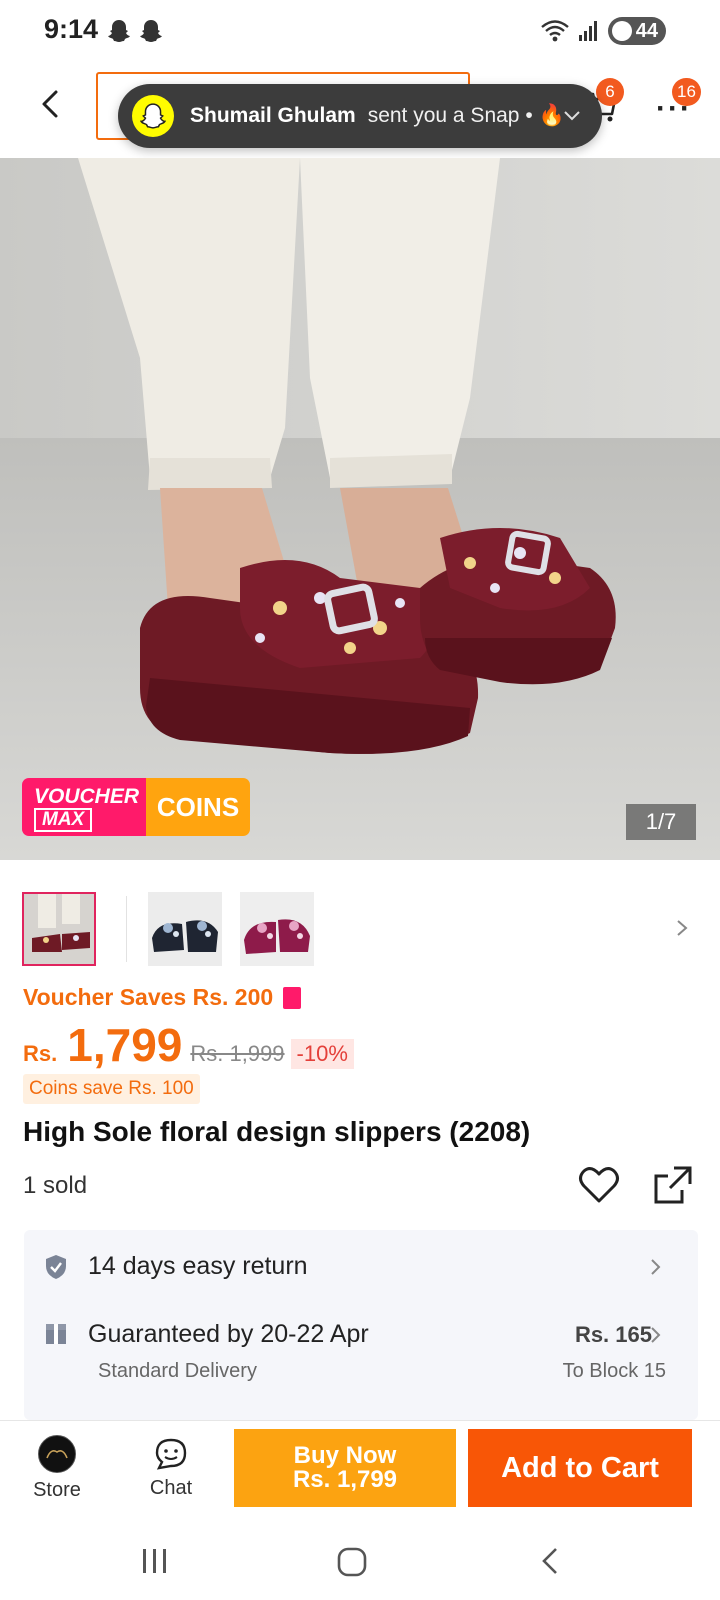 The height and width of the screenshot is (1600, 720). I want to click on chat-button: Chat, so click(171, 1465).